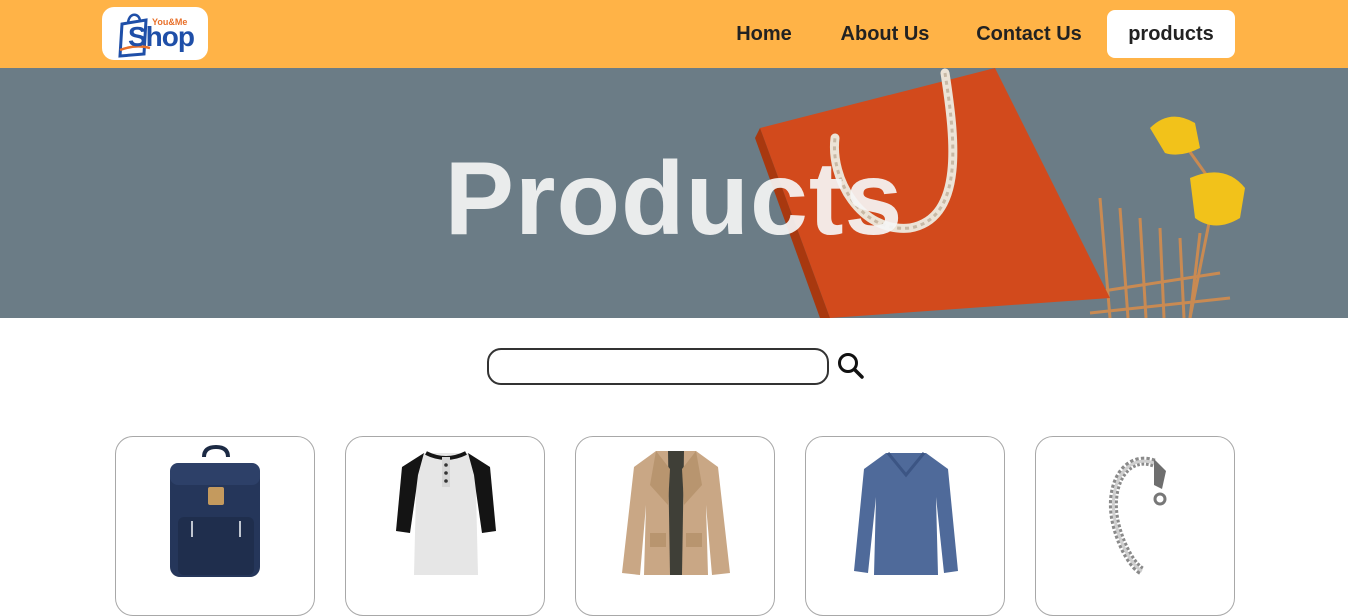  I want to click on nav-home: Home, so click(764, 34).